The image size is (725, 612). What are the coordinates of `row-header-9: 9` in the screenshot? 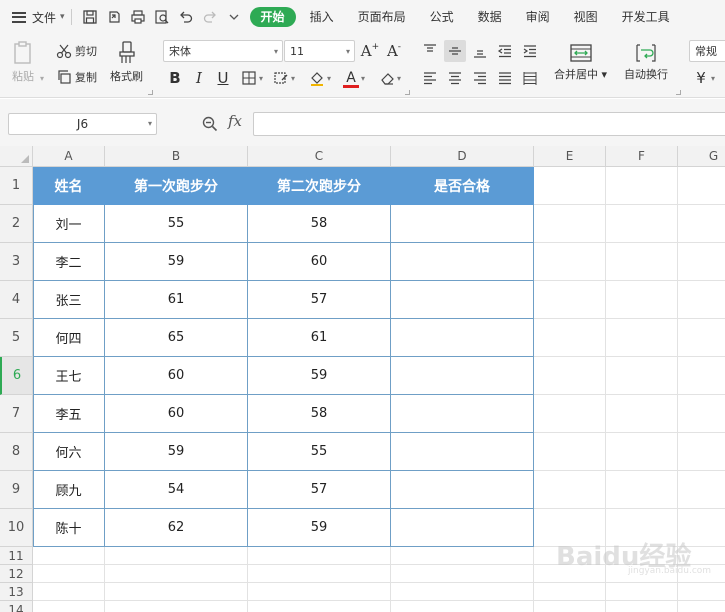 It's located at (16, 490).